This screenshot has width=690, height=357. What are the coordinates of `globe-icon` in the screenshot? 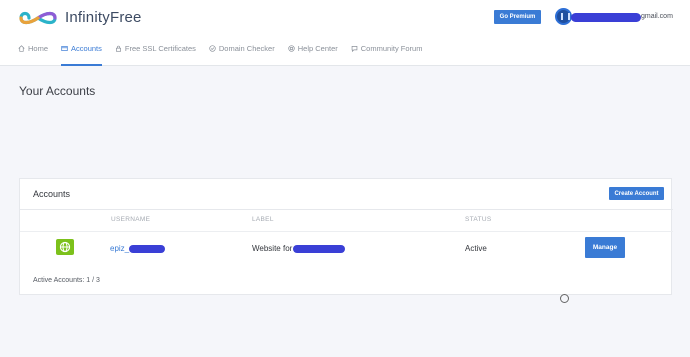 It's located at (65, 247).